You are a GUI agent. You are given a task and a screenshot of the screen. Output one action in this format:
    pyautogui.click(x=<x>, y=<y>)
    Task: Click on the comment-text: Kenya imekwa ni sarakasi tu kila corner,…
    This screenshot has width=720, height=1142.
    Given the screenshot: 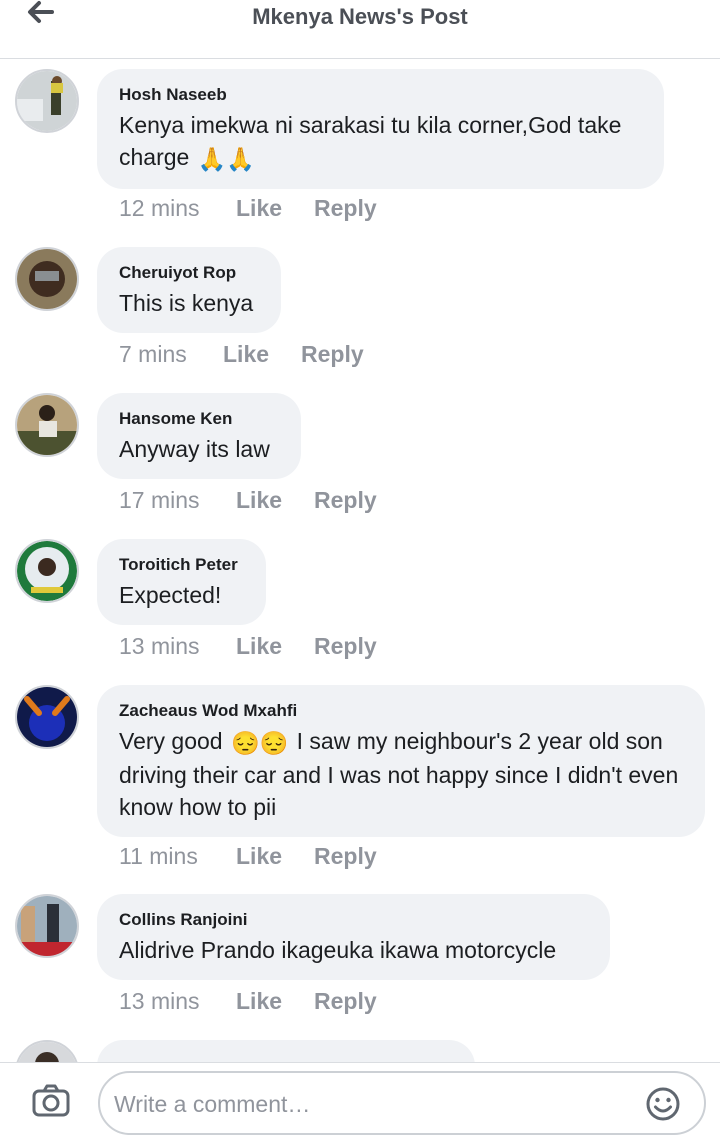 What is the action you would take?
    pyautogui.click(x=380, y=142)
    